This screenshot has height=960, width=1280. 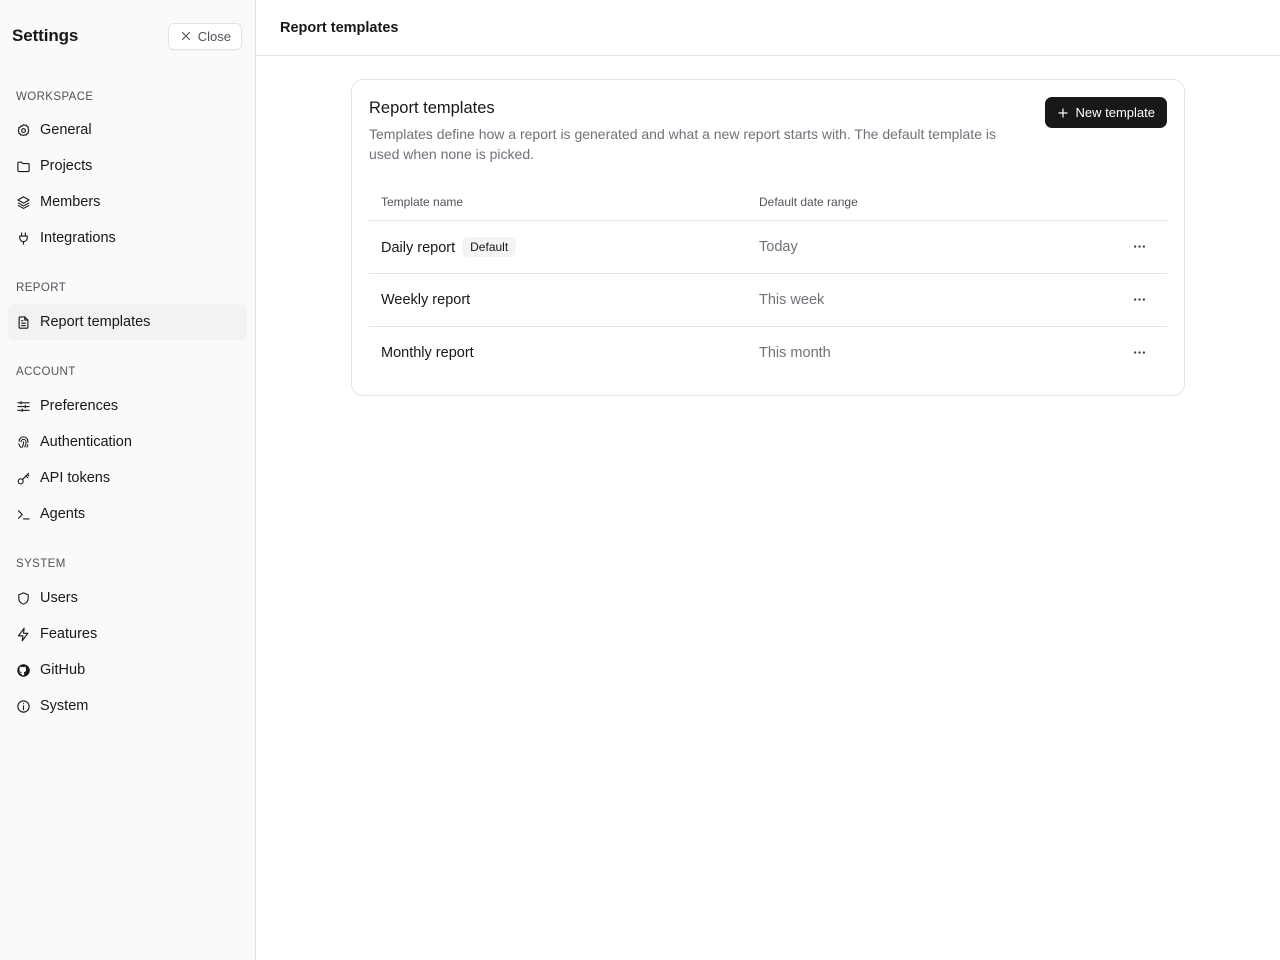 I want to click on table-row: Monthly report This month, so click(x=768, y=352).